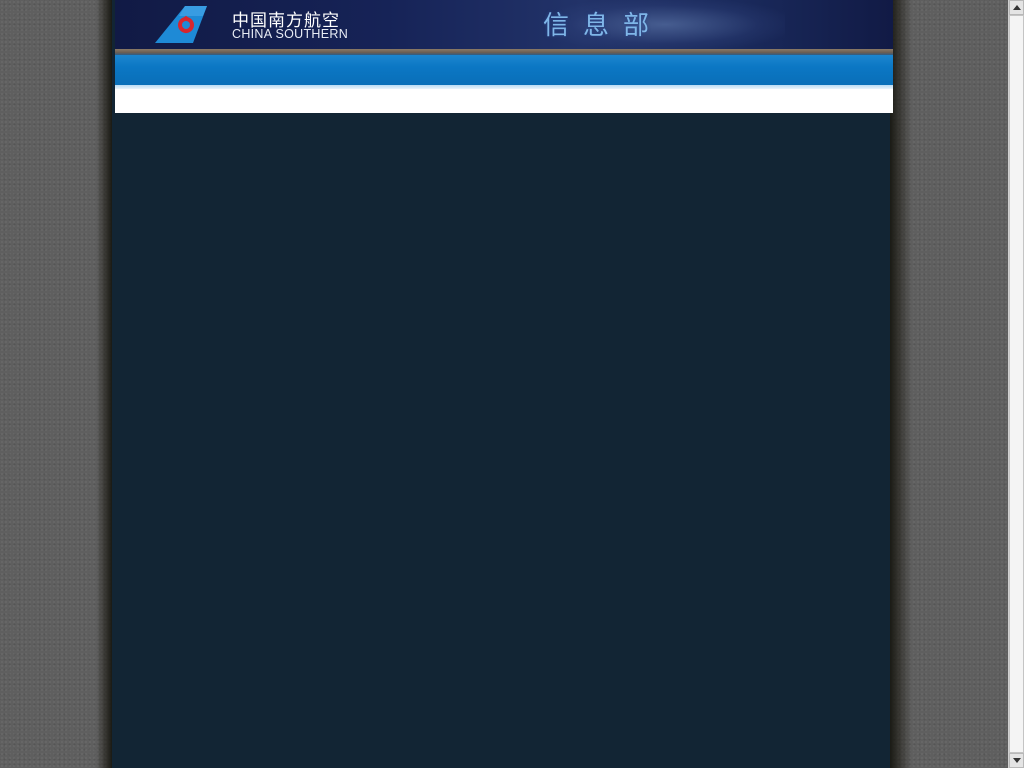 The width and height of the screenshot is (1024, 768). What do you see at coordinates (504, 101) in the screenshot?
I see `sub-navigation-bar` at bounding box center [504, 101].